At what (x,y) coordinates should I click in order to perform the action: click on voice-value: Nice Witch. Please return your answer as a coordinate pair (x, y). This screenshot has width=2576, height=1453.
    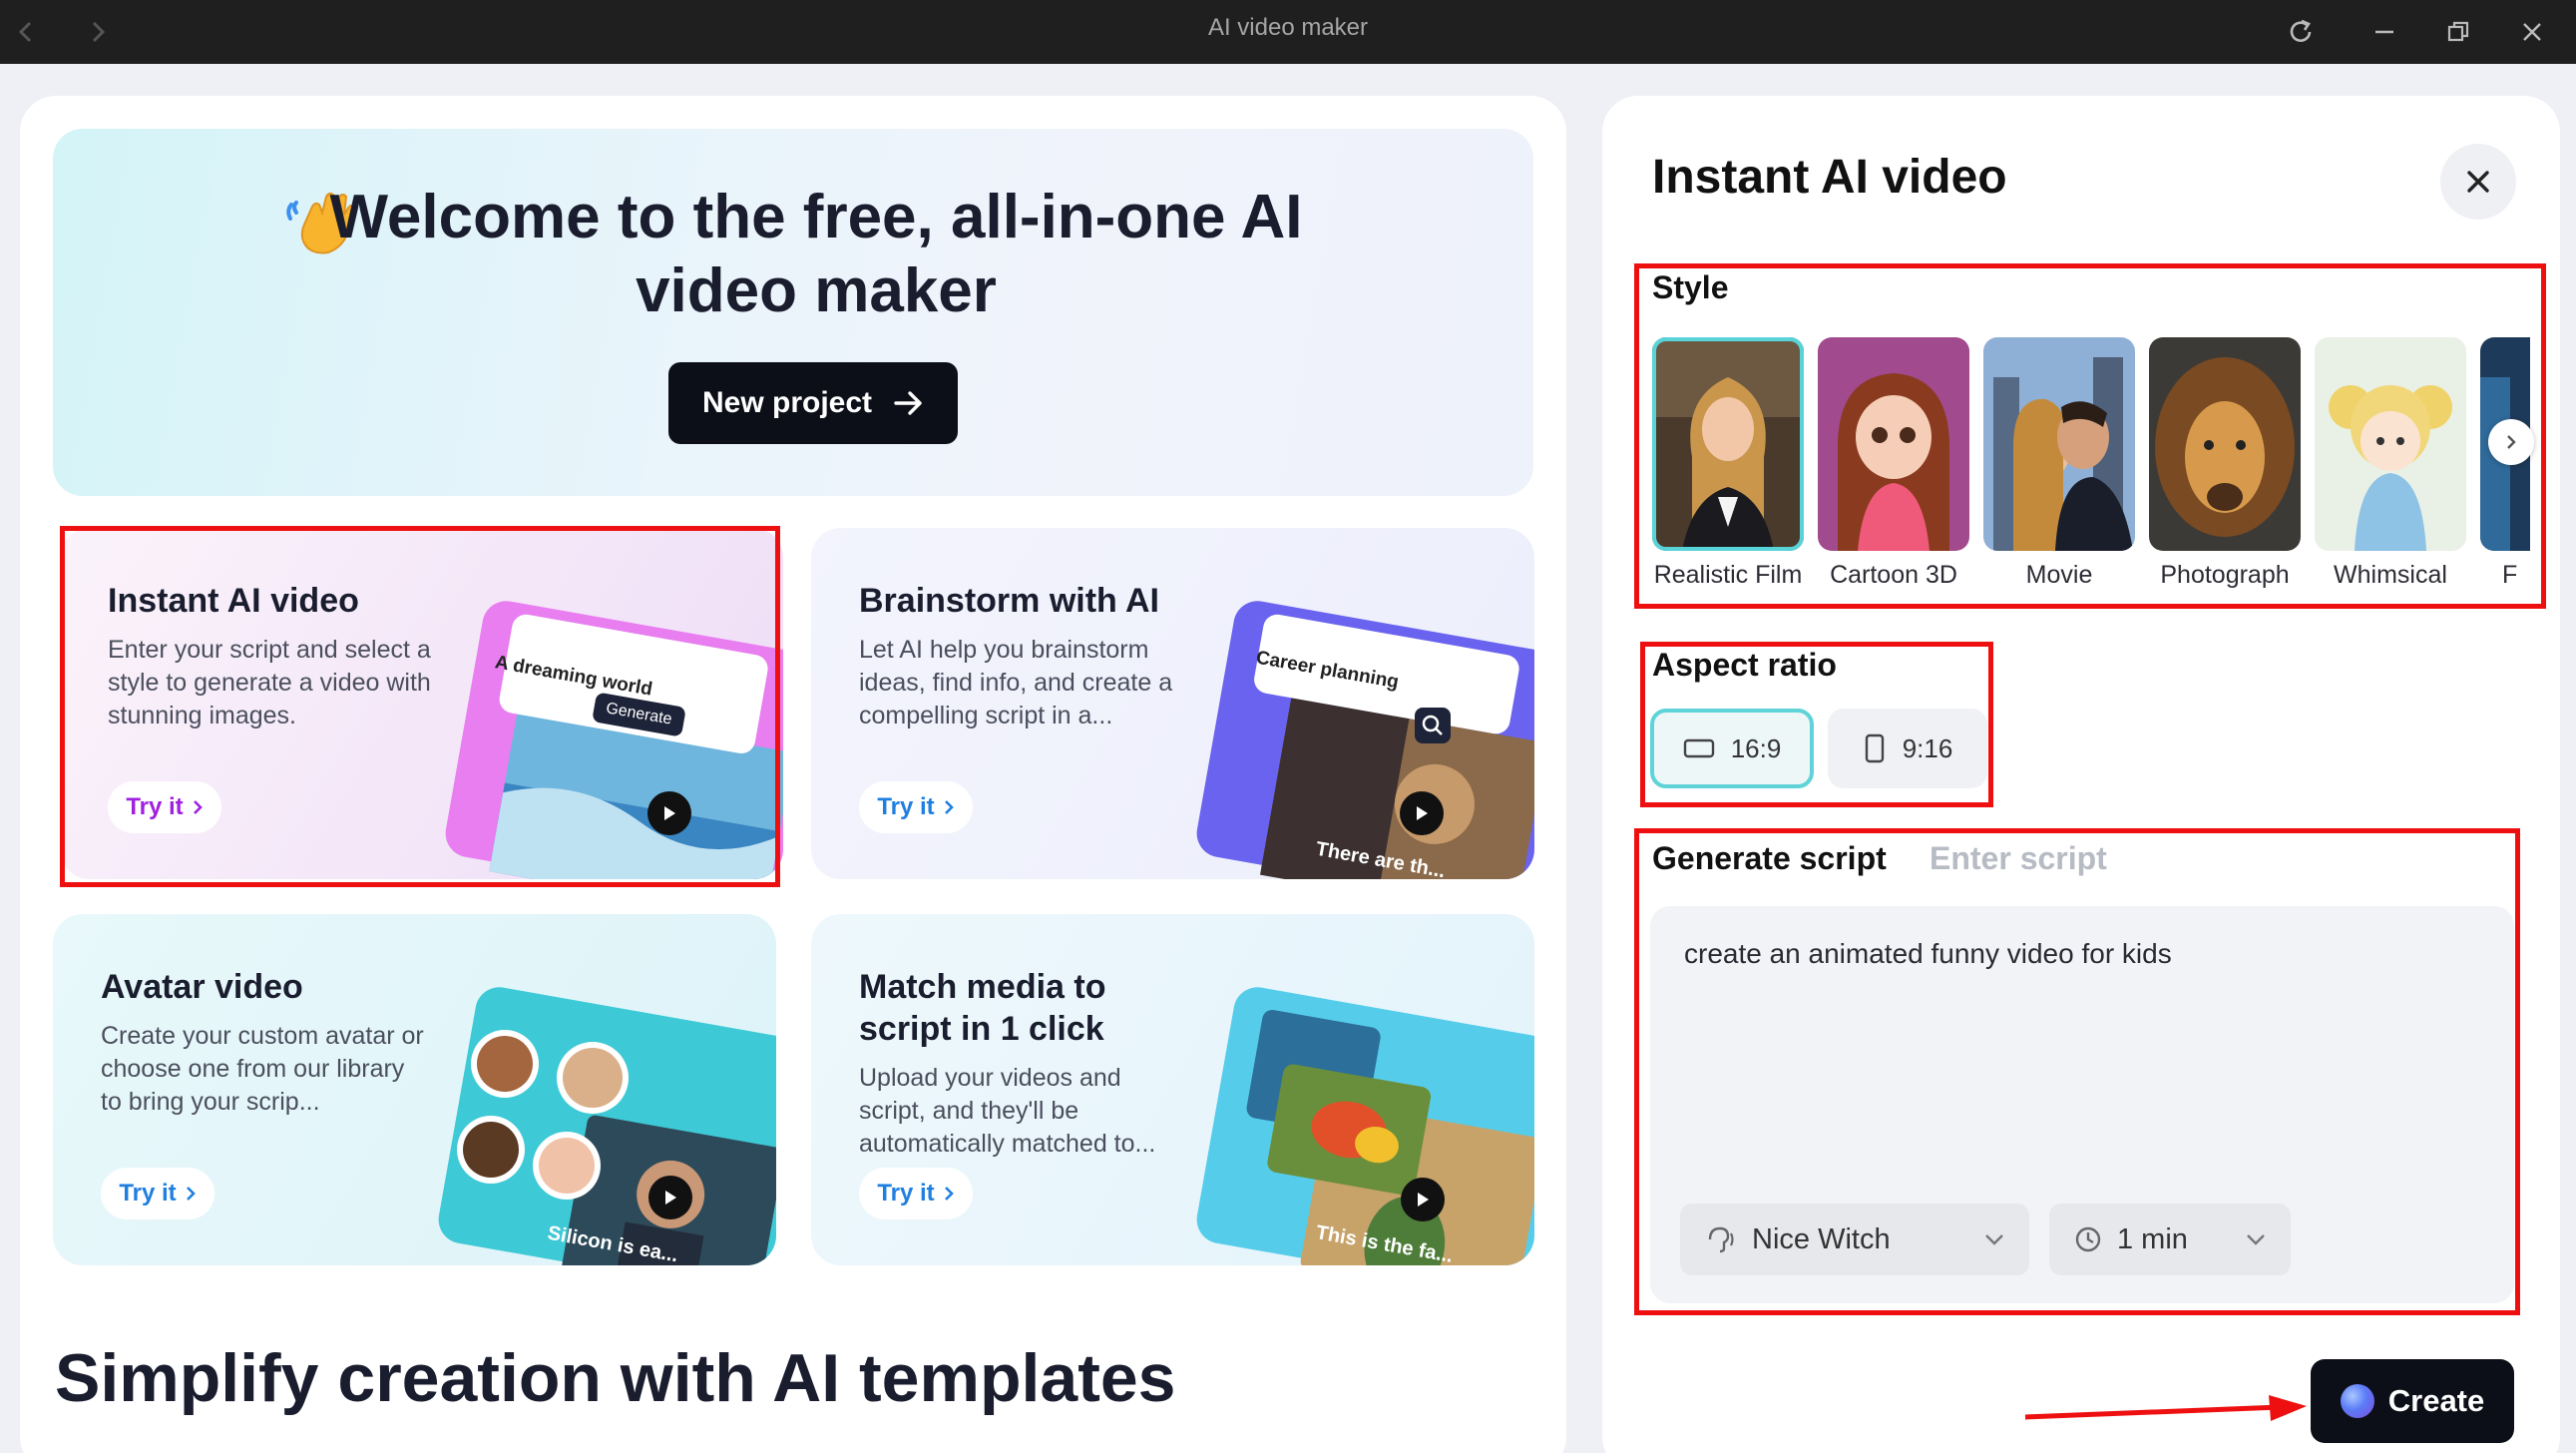
    Looking at the image, I should click on (1821, 1238).